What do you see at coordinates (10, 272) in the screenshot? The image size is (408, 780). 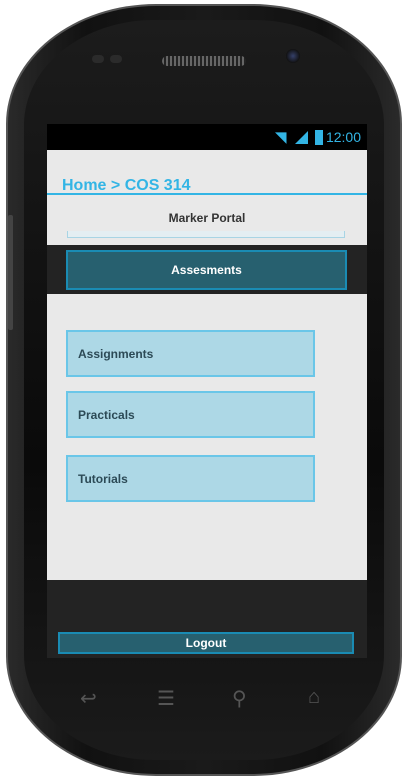 I see `volume-button` at bounding box center [10, 272].